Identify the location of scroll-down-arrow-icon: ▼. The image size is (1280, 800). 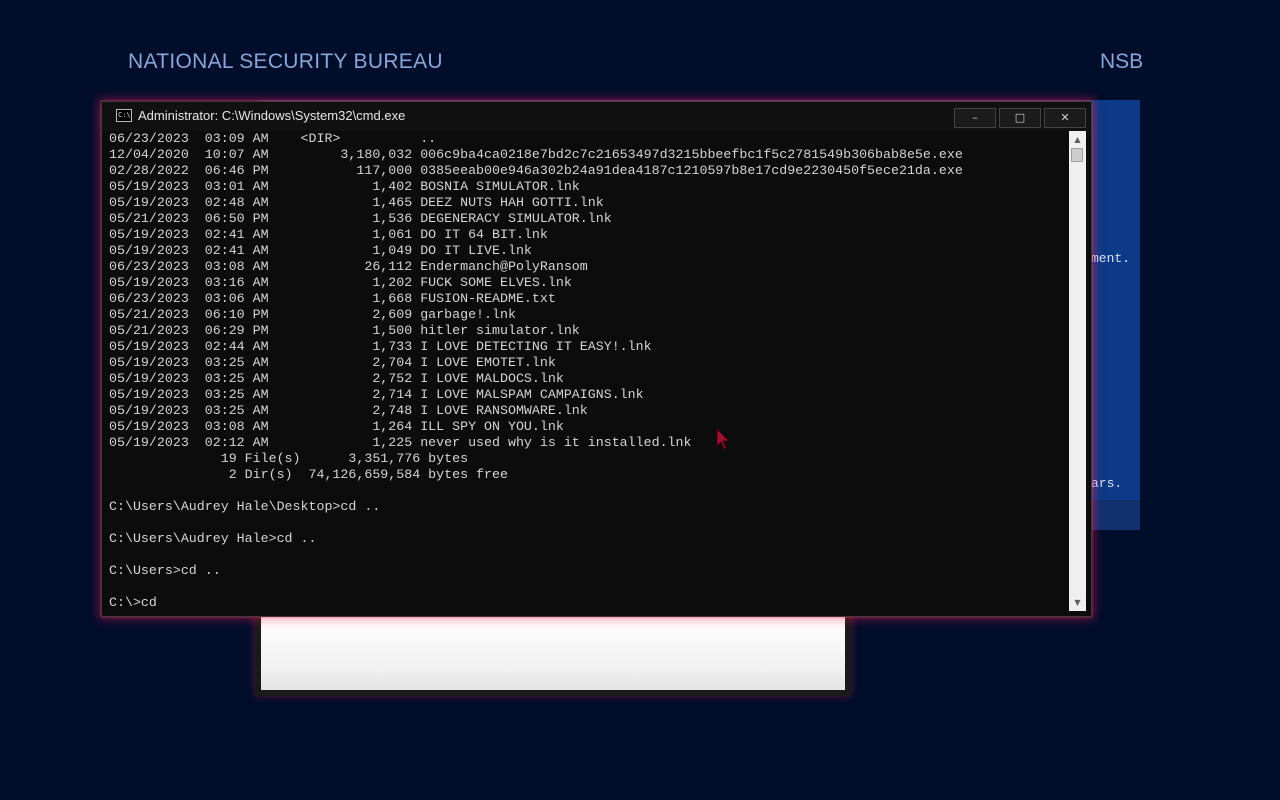
(1077, 602).